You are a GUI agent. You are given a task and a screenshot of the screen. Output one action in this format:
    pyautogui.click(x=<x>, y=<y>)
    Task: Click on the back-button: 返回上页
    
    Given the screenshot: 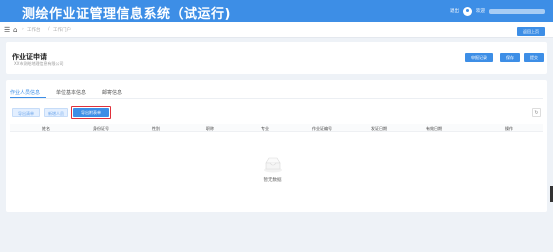 What is the action you would take?
    pyautogui.click(x=531, y=31)
    